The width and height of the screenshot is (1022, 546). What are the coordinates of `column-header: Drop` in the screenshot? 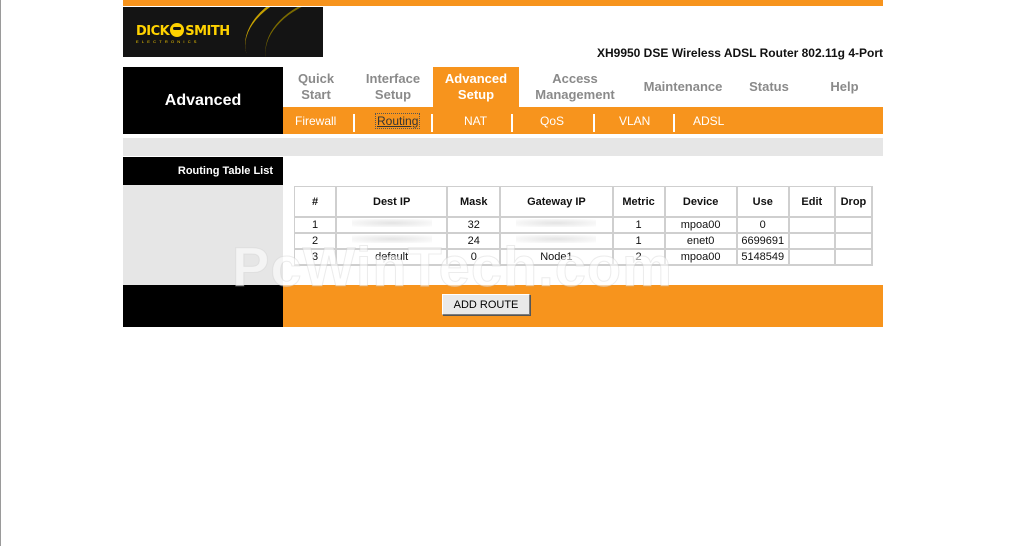 It's located at (854, 202).